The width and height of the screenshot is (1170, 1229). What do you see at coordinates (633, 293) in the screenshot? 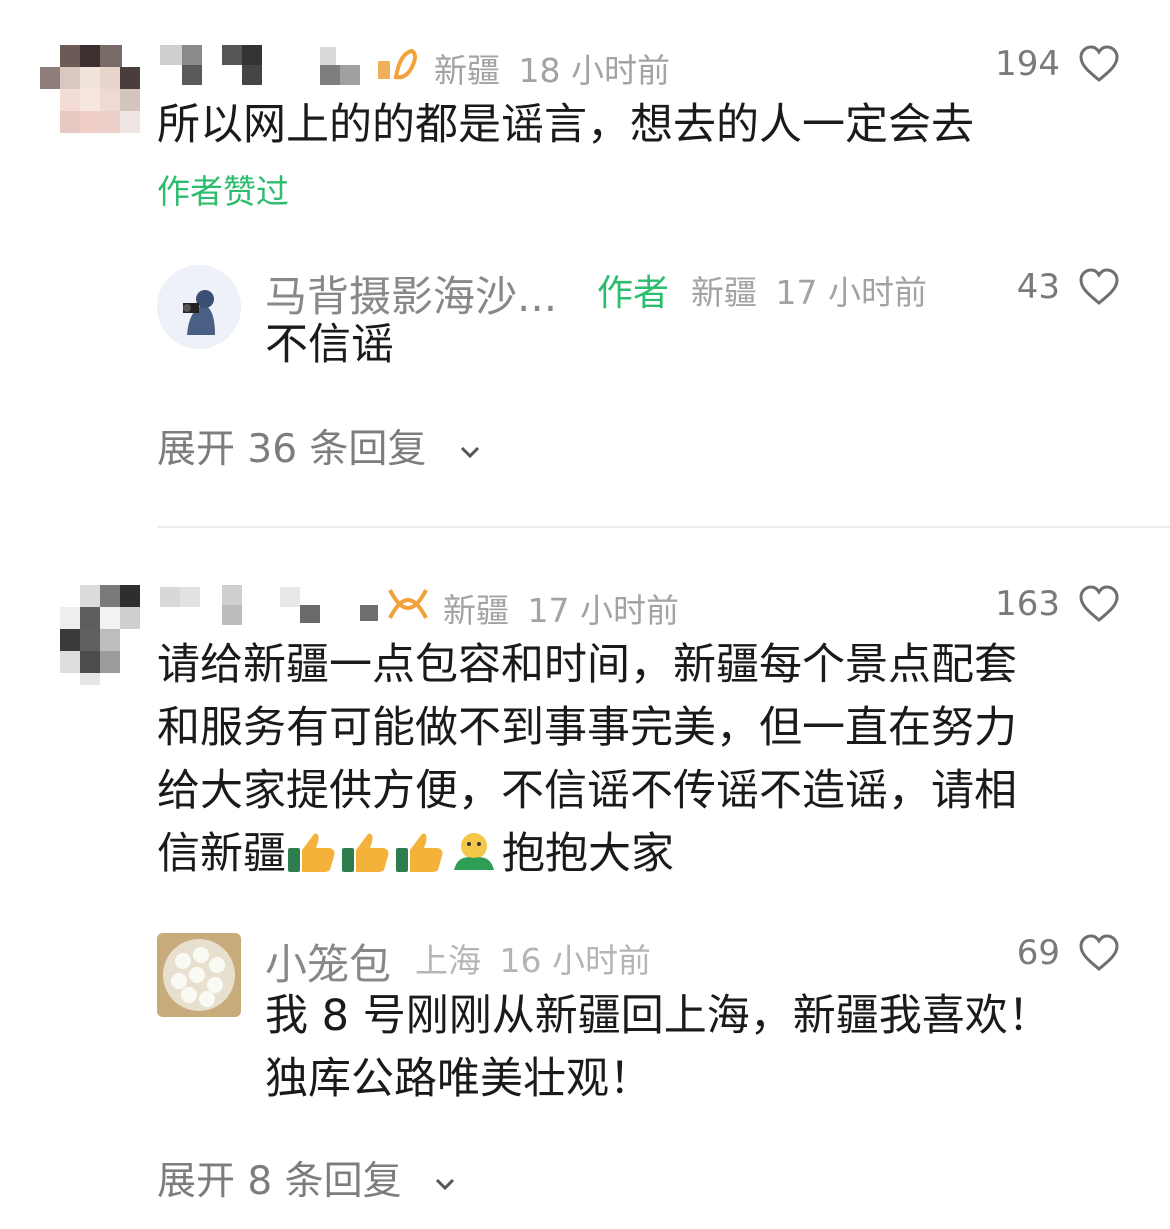
I see `author-tag: 作者` at bounding box center [633, 293].